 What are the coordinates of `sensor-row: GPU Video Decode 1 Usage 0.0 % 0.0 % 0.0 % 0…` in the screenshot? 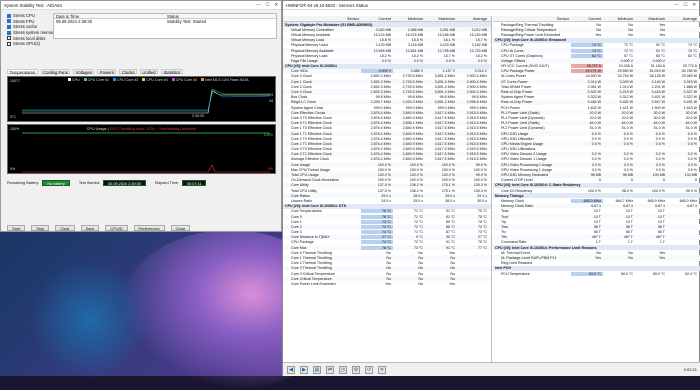 It's located at (596, 159).